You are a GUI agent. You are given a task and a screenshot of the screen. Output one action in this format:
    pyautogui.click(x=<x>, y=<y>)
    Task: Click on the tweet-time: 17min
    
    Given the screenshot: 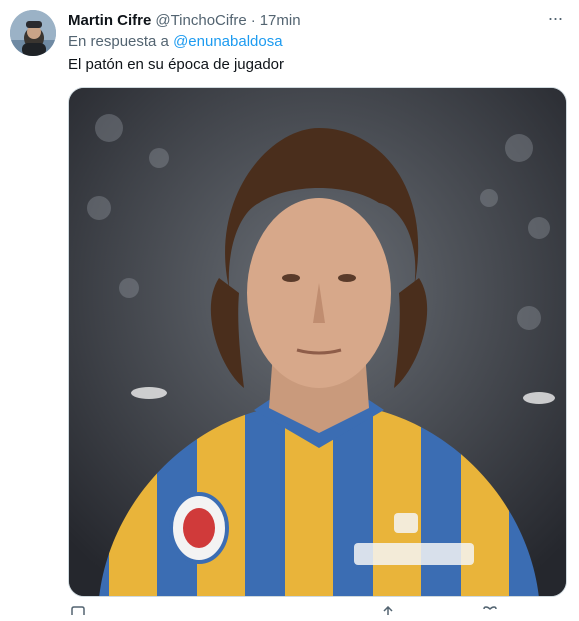 What is the action you would take?
    pyautogui.click(x=280, y=20)
    